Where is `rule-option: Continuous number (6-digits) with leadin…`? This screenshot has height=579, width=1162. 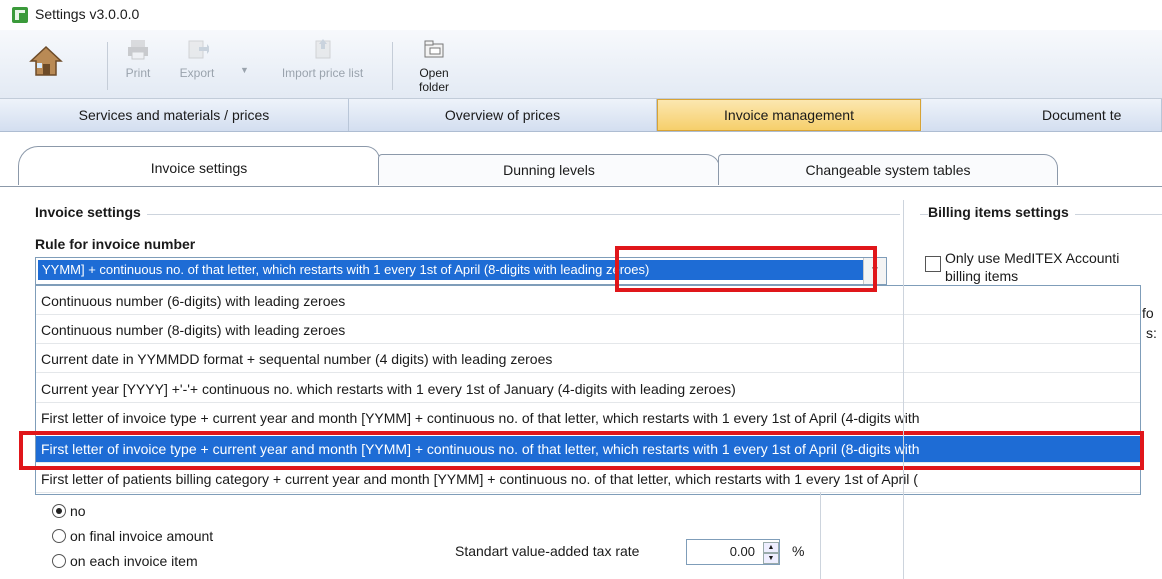
rule-option: Continuous number (6-digits) with leadin… is located at coordinates (588, 301).